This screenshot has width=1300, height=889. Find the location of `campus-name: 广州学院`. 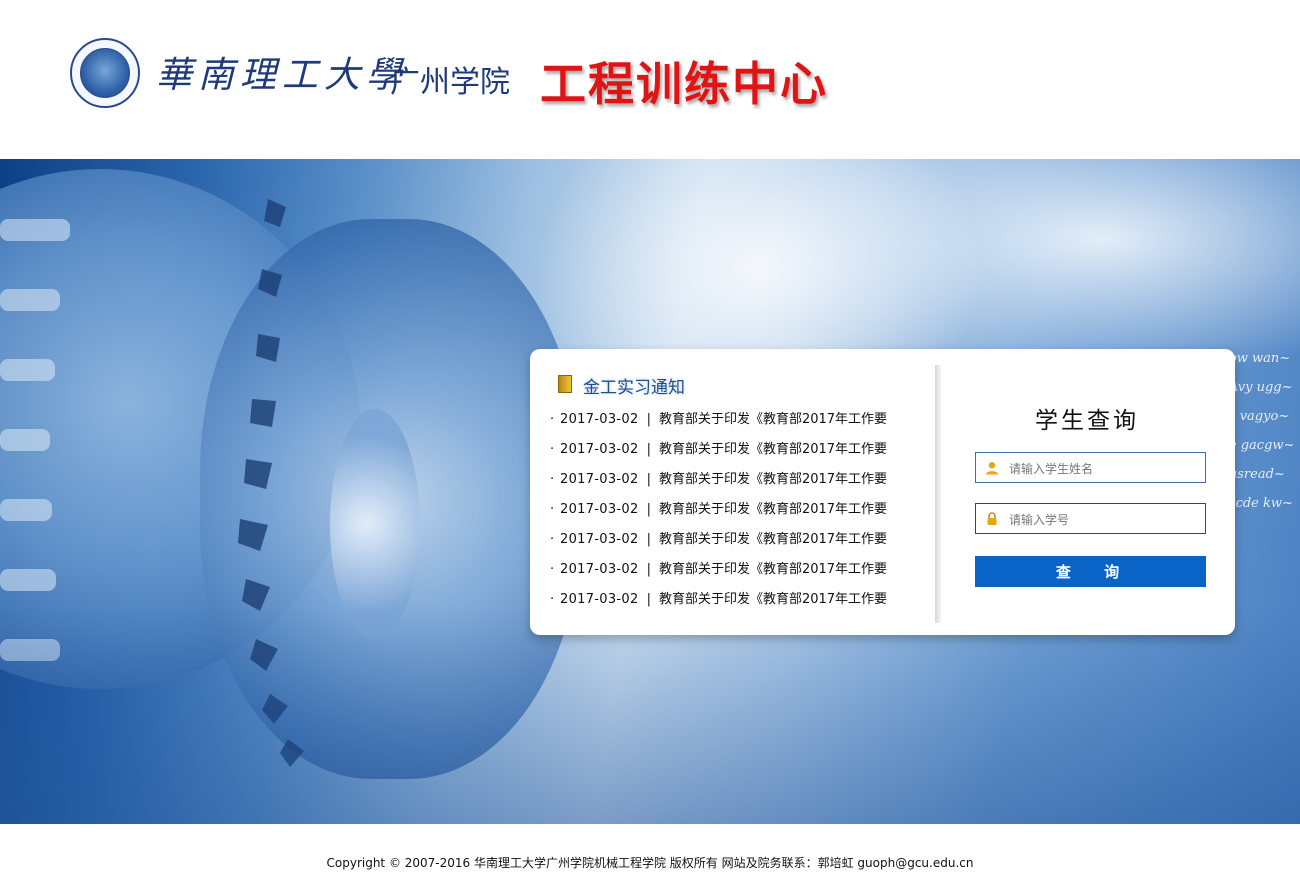

campus-name: 广州学院 is located at coordinates (450, 82).